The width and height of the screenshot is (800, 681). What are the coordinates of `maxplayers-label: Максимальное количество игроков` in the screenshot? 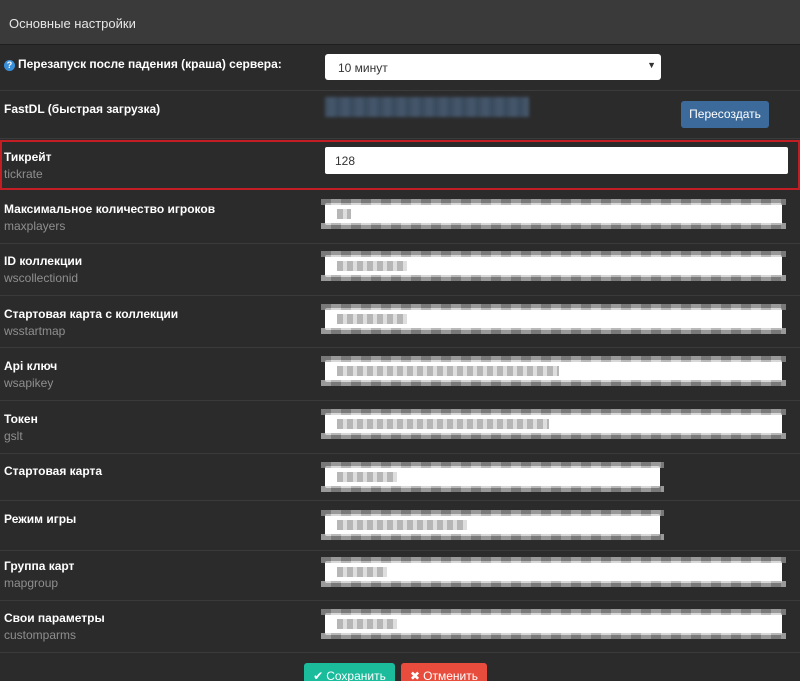 It's located at (110, 209).